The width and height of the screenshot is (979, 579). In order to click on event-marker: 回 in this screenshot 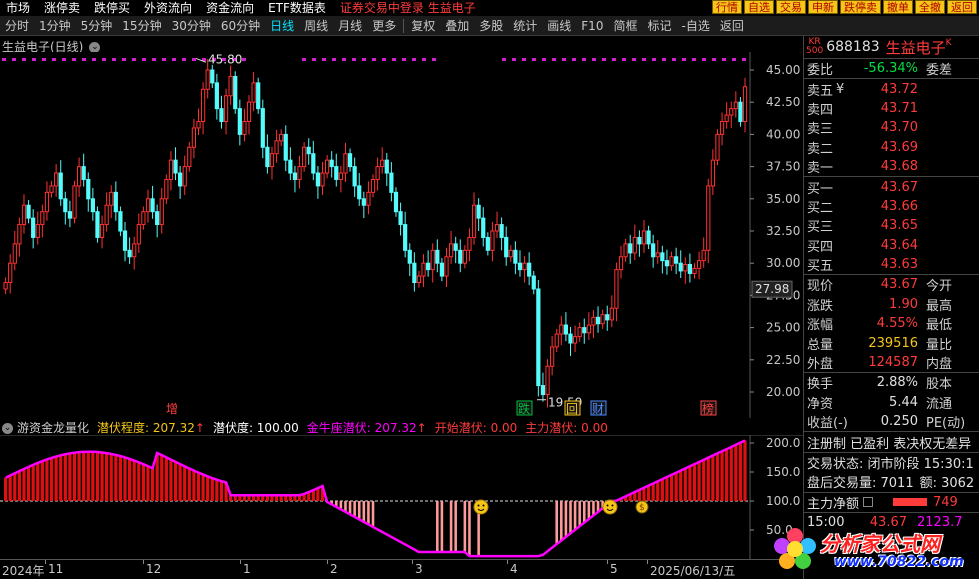, I will do `click(572, 409)`.